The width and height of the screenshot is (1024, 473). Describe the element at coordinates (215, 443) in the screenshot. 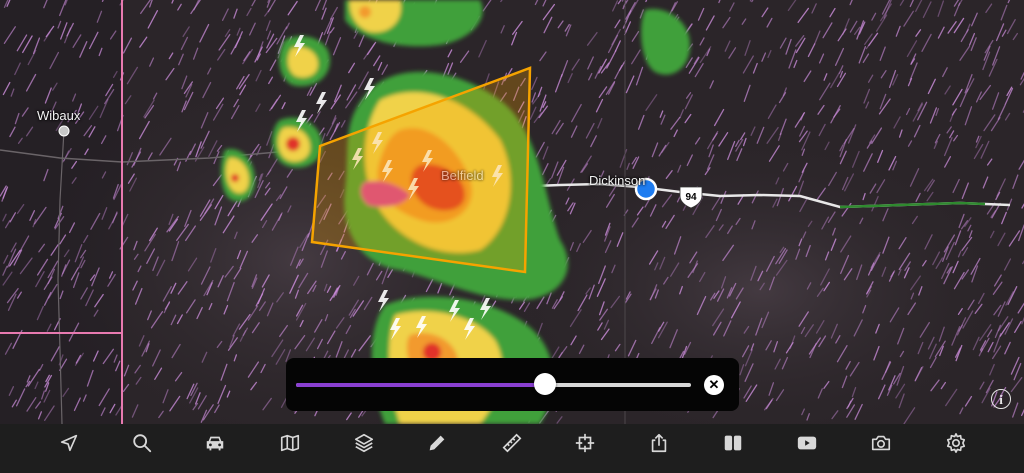

I see `car-icon` at that location.